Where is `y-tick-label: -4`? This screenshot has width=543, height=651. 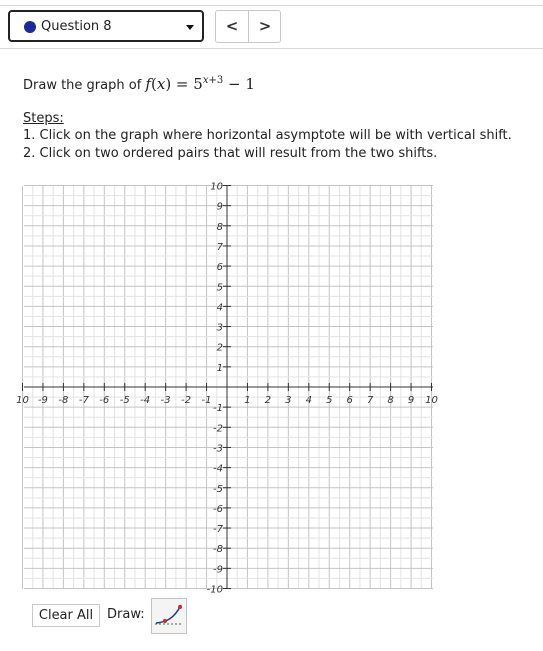 y-tick-label: -4 is located at coordinates (218, 469).